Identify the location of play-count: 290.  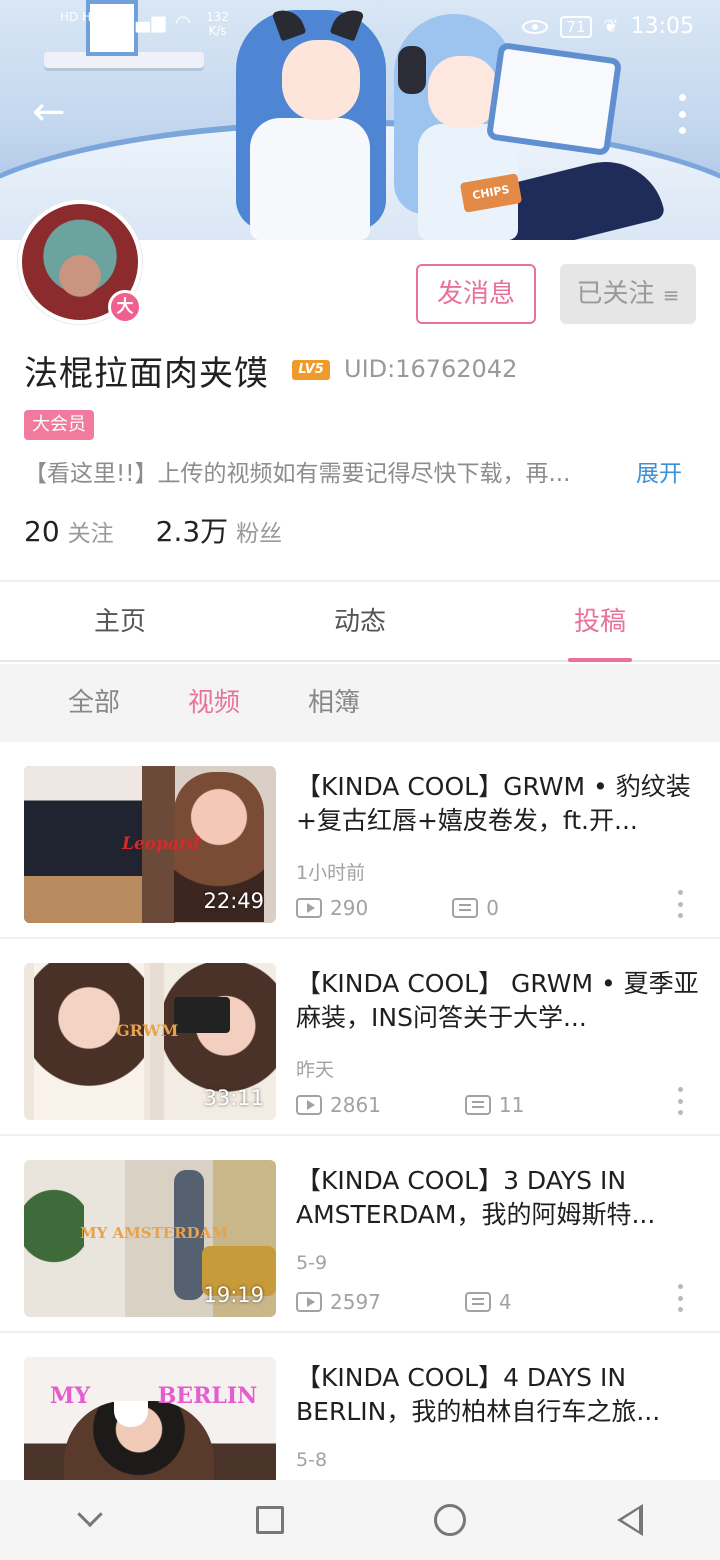
(349, 908).